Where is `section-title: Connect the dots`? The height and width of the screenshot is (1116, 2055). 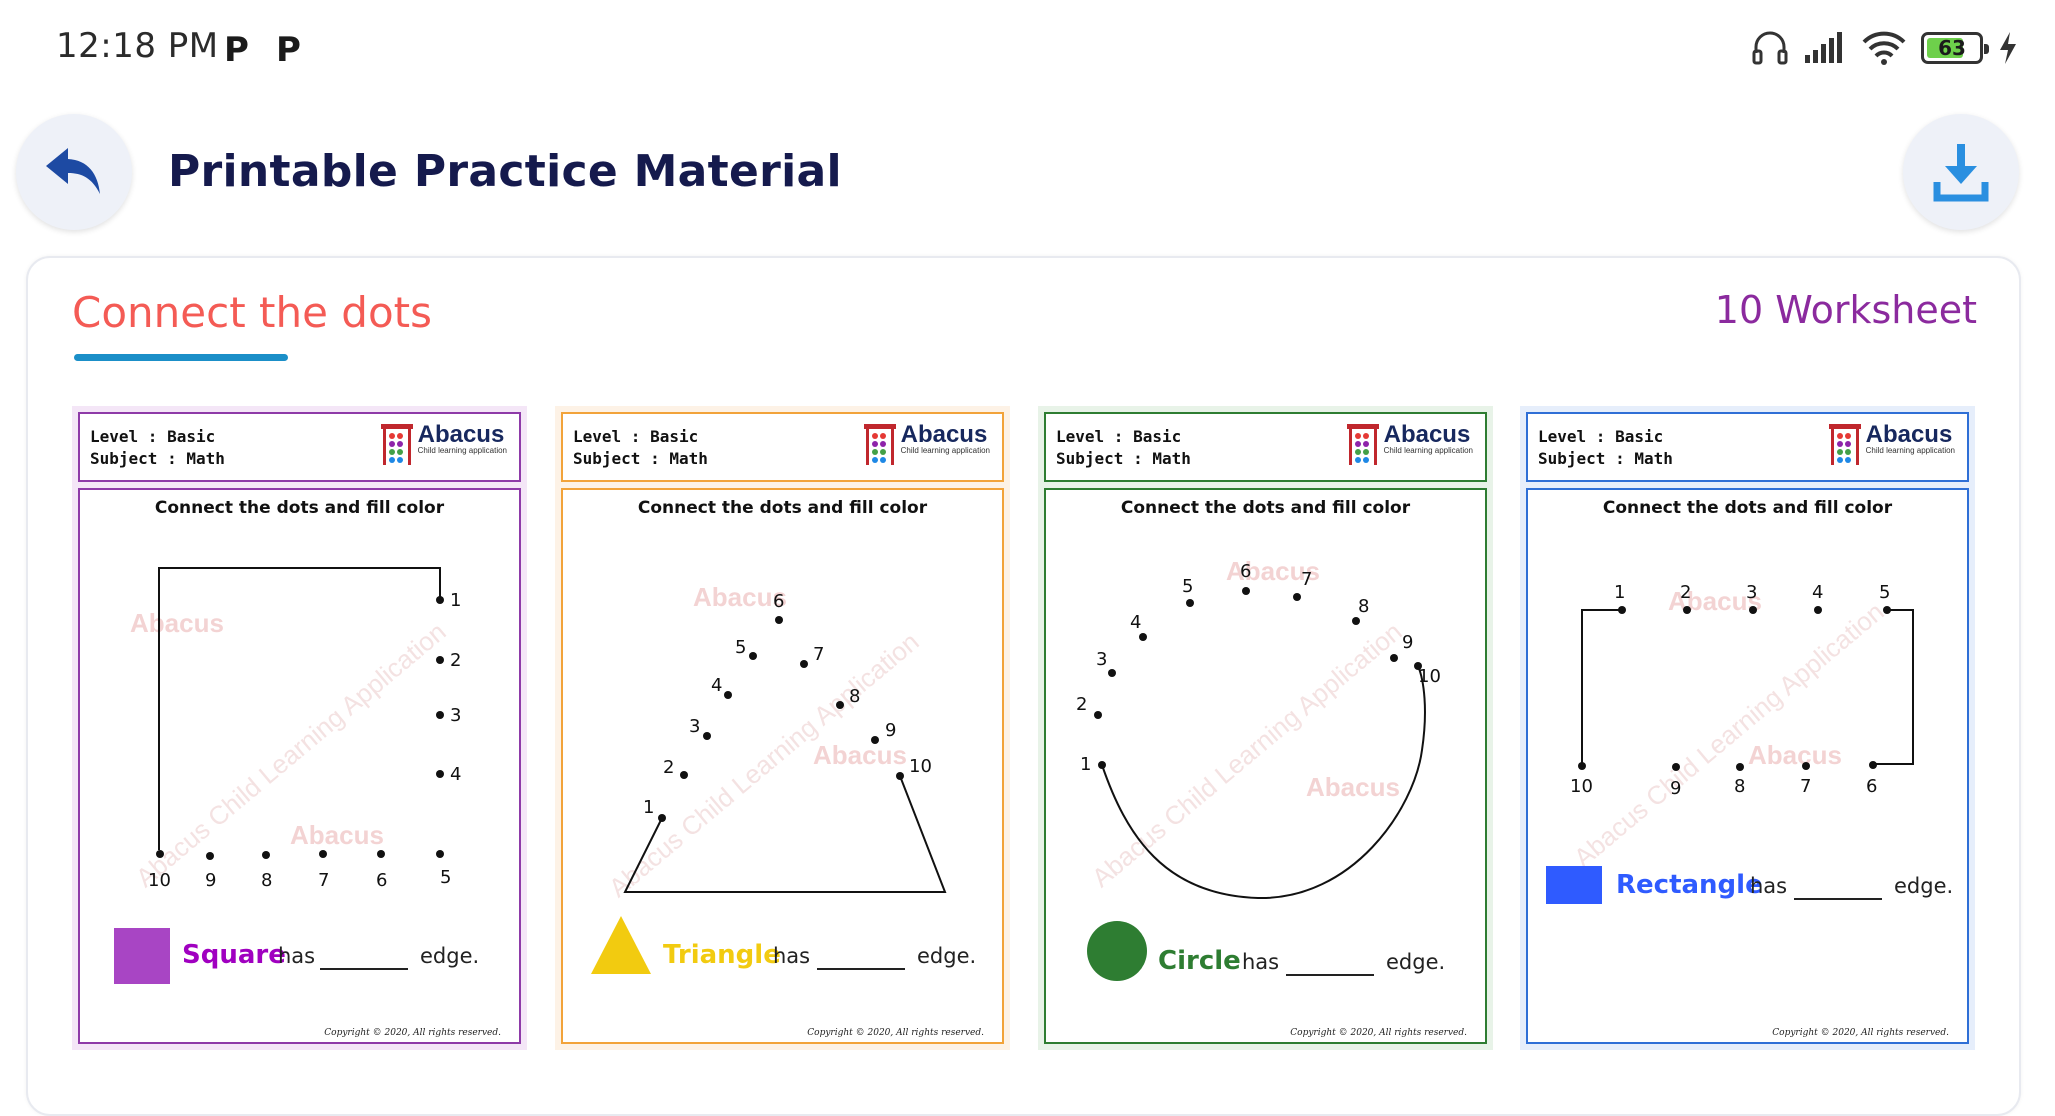 section-title: Connect the dots is located at coordinates (252, 312).